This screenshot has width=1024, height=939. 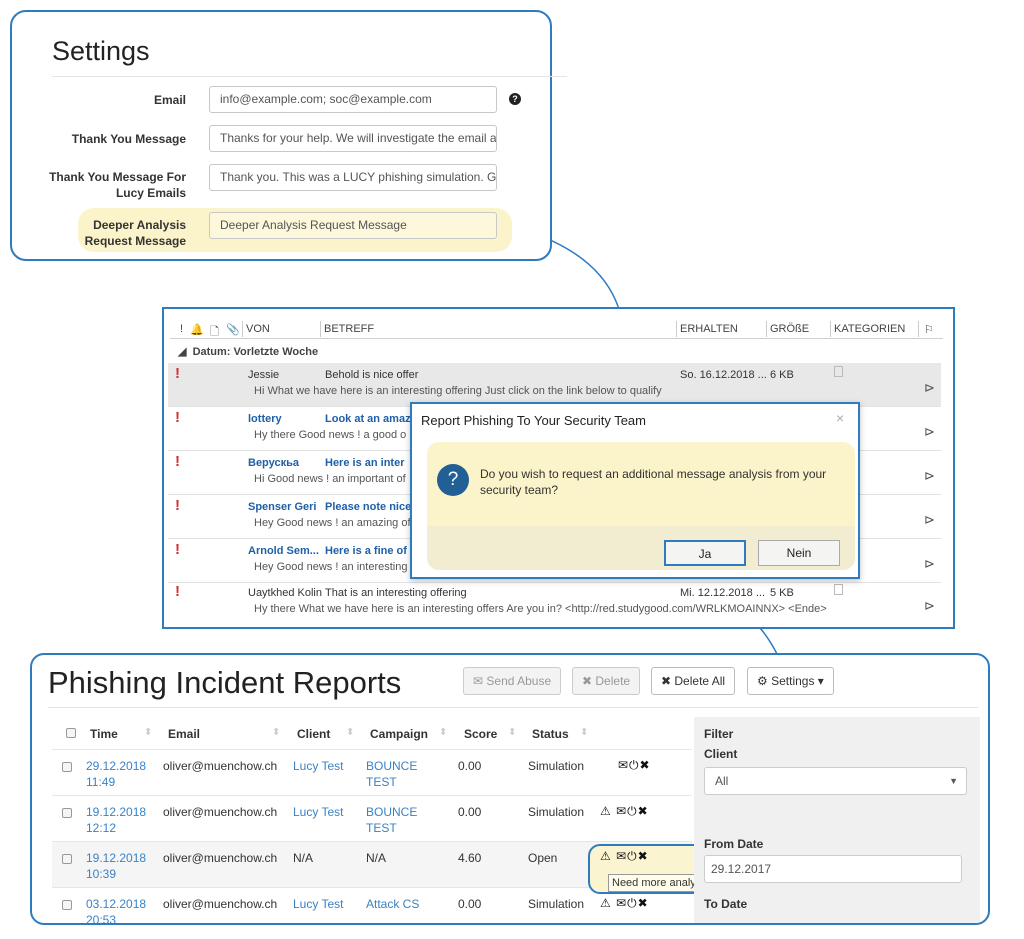 I want to click on client-filter-label: Client, so click(x=721, y=754).